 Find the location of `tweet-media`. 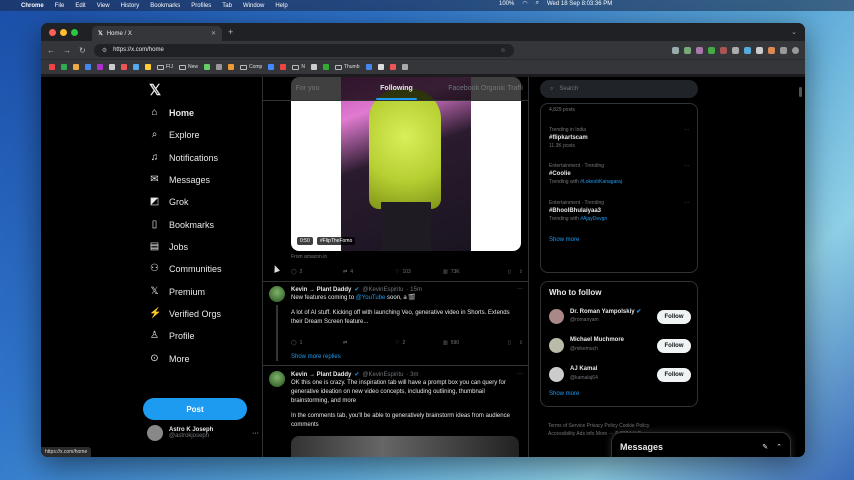

tweet-media is located at coordinates (405, 446).